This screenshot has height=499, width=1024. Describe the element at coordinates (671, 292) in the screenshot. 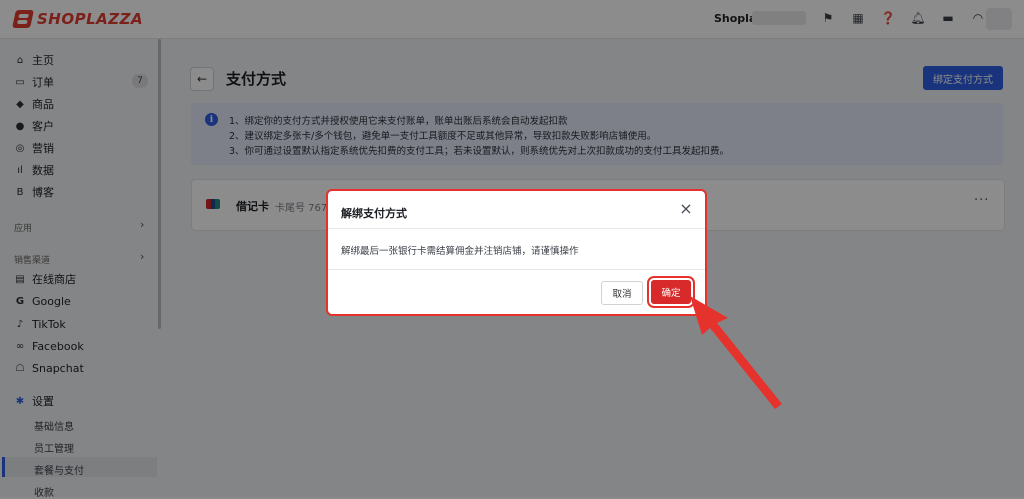

I see `confirm-button: 确定` at that location.